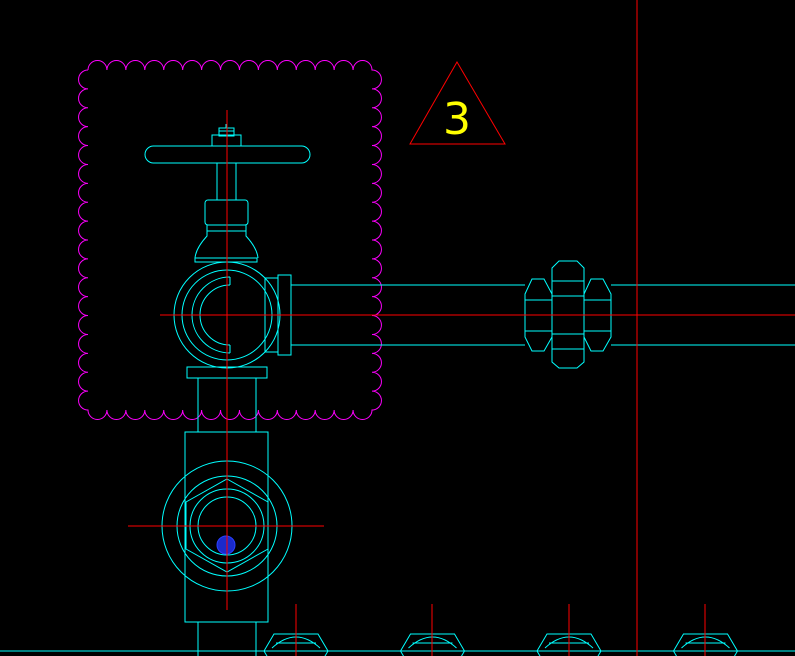  What do you see at coordinates (397, 644) in the screenshot?
I see `bottom-fittings` at bounding box center [397, 644].